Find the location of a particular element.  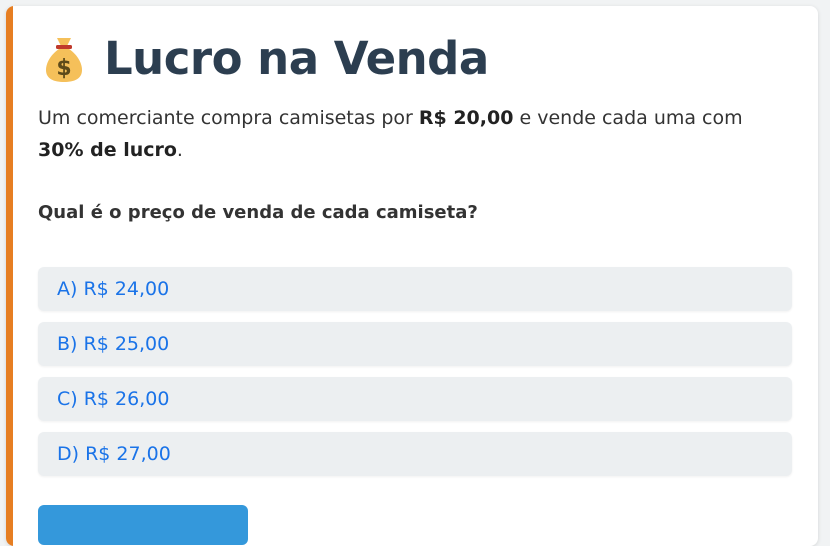

card-accent-bar is located at coordinates (9, 276).